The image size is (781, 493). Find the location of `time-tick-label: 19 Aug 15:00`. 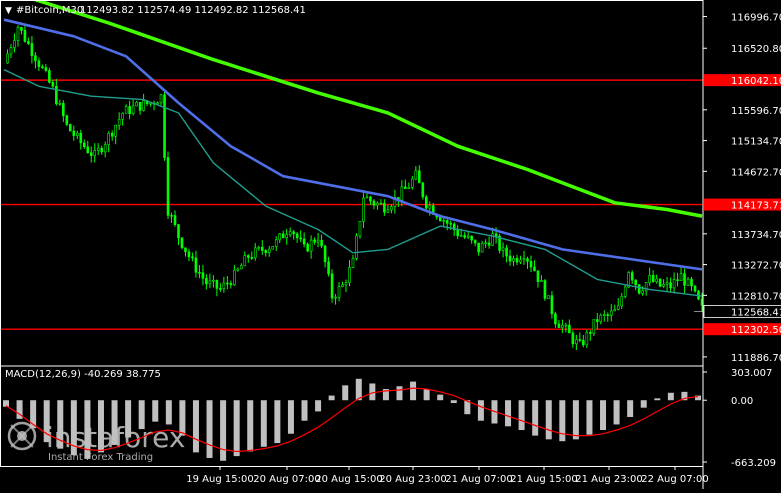

time-tick-label: 19 Aug 15:00 is located at coordinates (219, 479).